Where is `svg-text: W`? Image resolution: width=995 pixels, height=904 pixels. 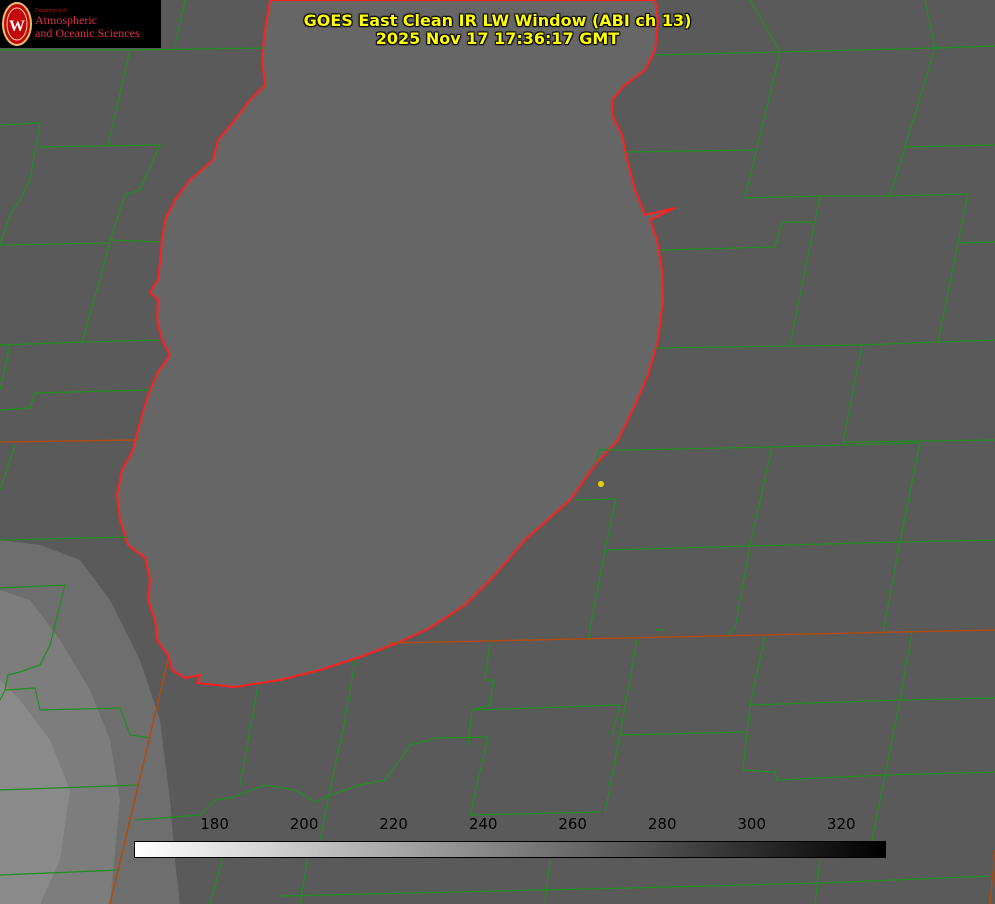 svg-text: W is located at coordinates (17, 26).